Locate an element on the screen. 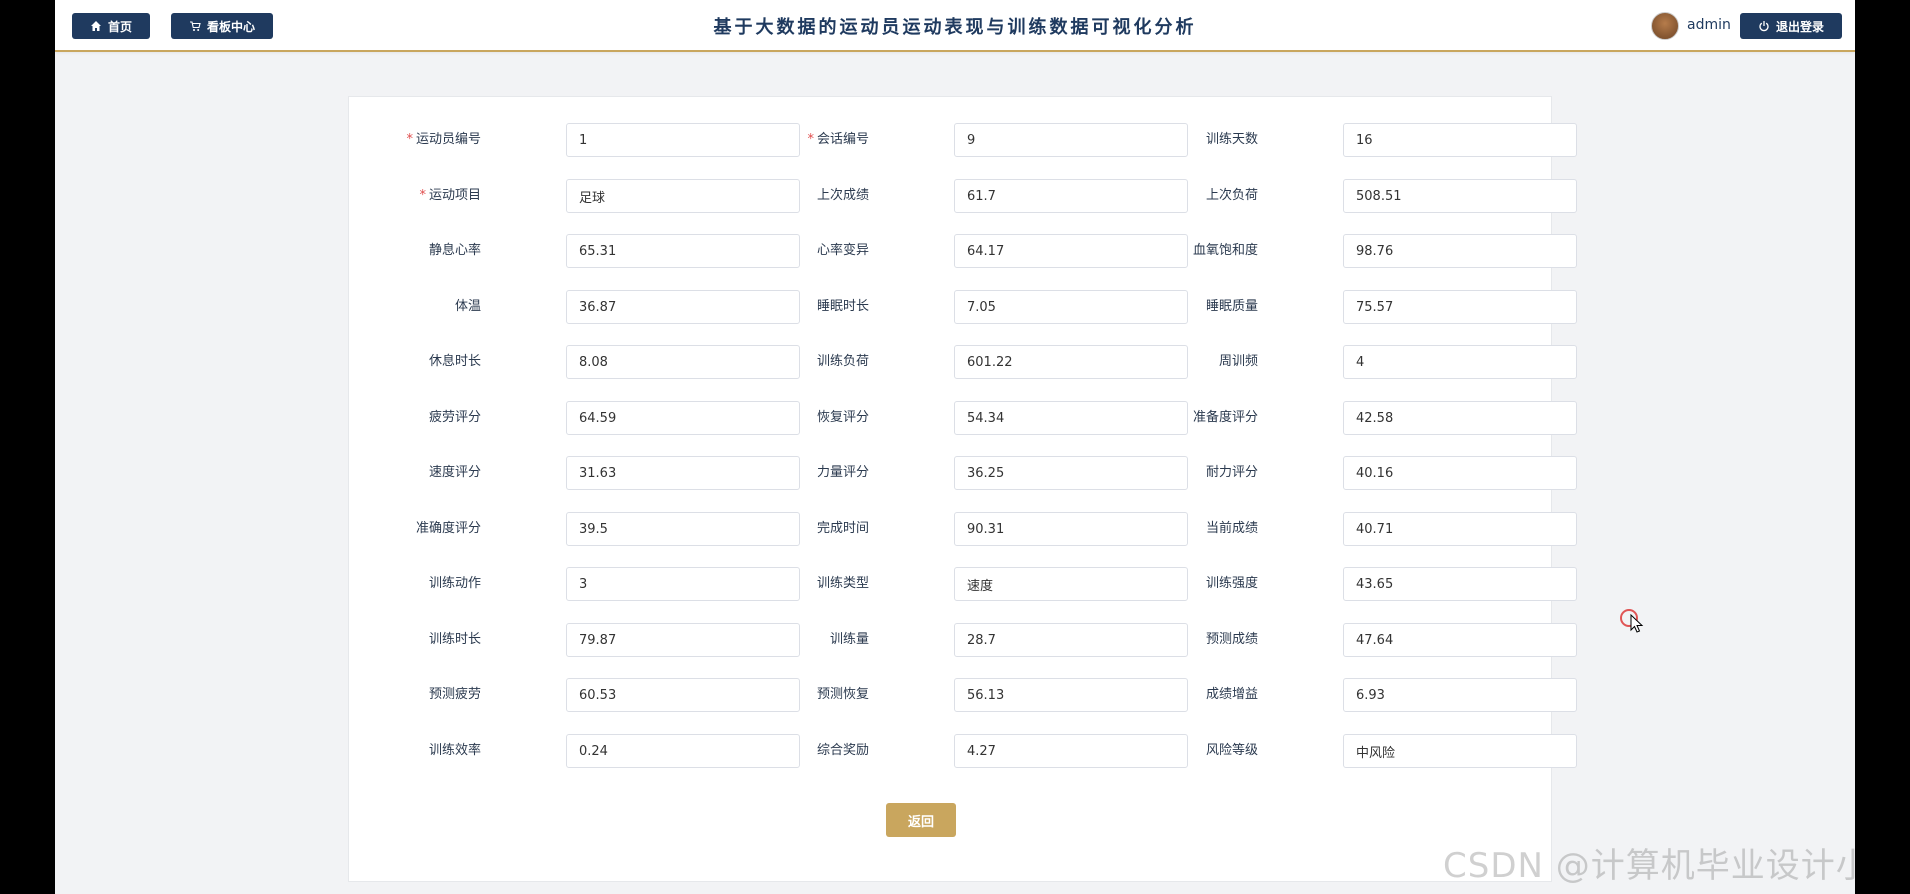 The height and width of the screenshot is (894, 1910). field-label-text: 周训频 is located at coordinates (1238, 361).